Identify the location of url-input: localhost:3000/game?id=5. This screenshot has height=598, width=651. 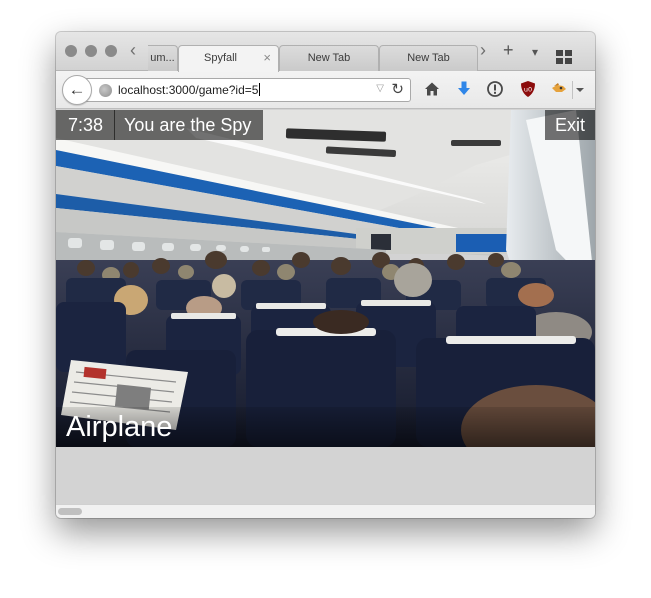
(189, 90).